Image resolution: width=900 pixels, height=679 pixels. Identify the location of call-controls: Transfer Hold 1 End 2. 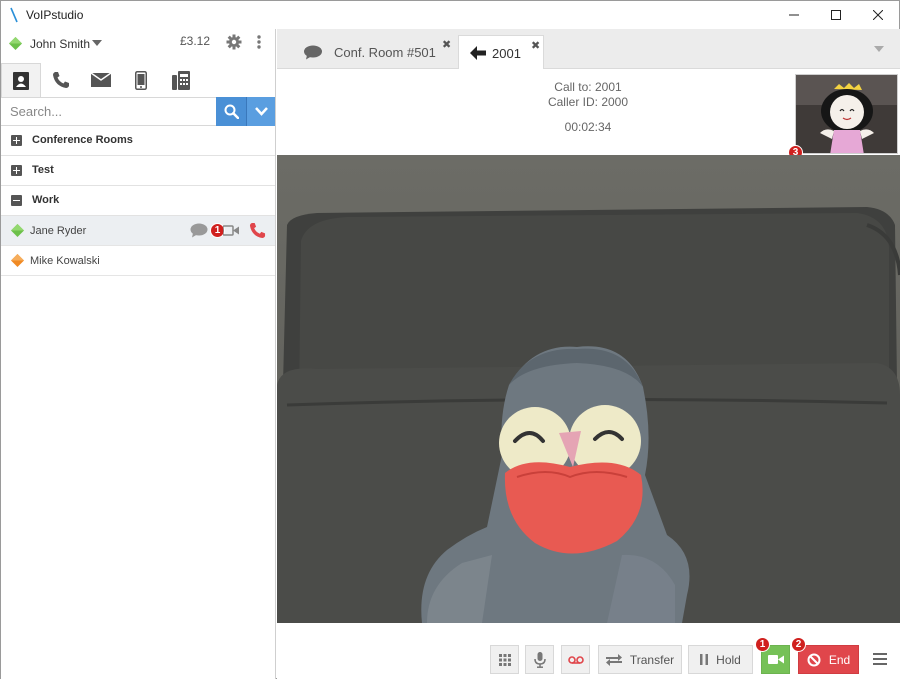
(588, 651).